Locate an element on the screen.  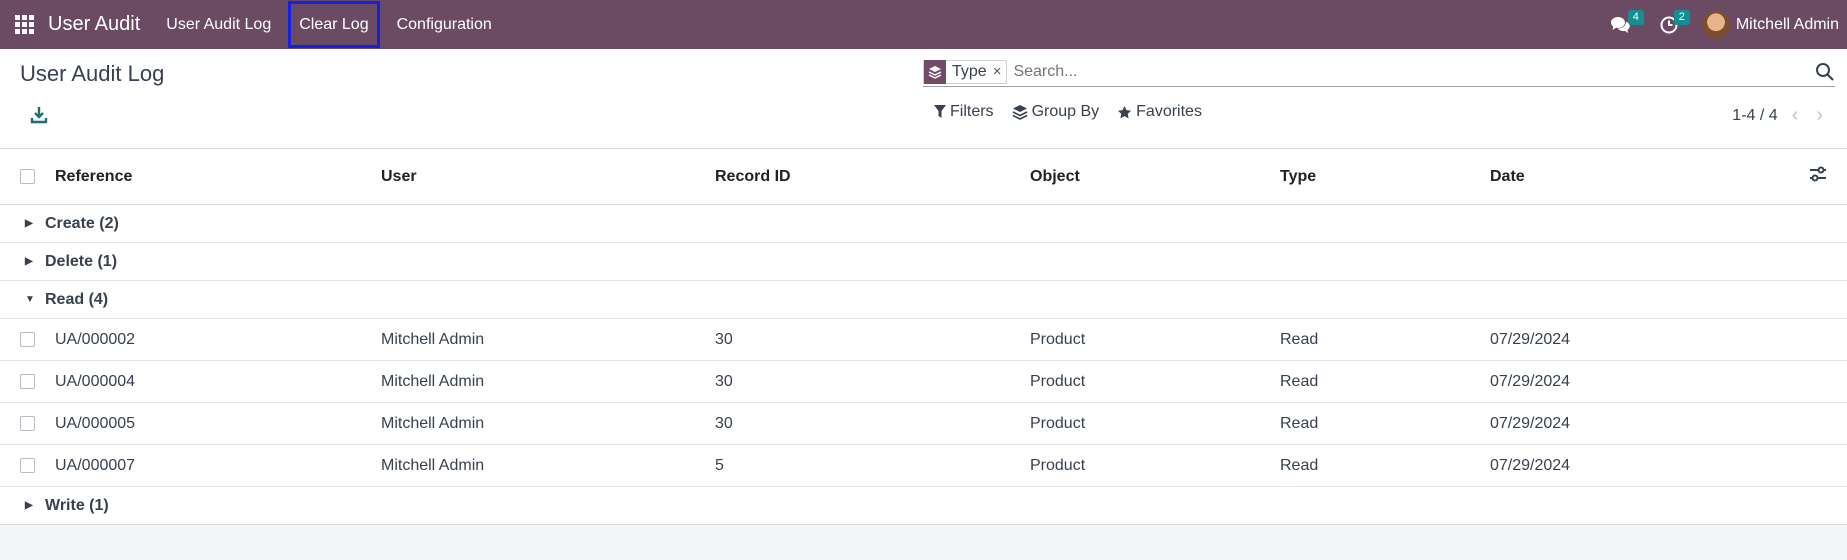
facet-remove-icon: × is located at coordinates (999, 71).